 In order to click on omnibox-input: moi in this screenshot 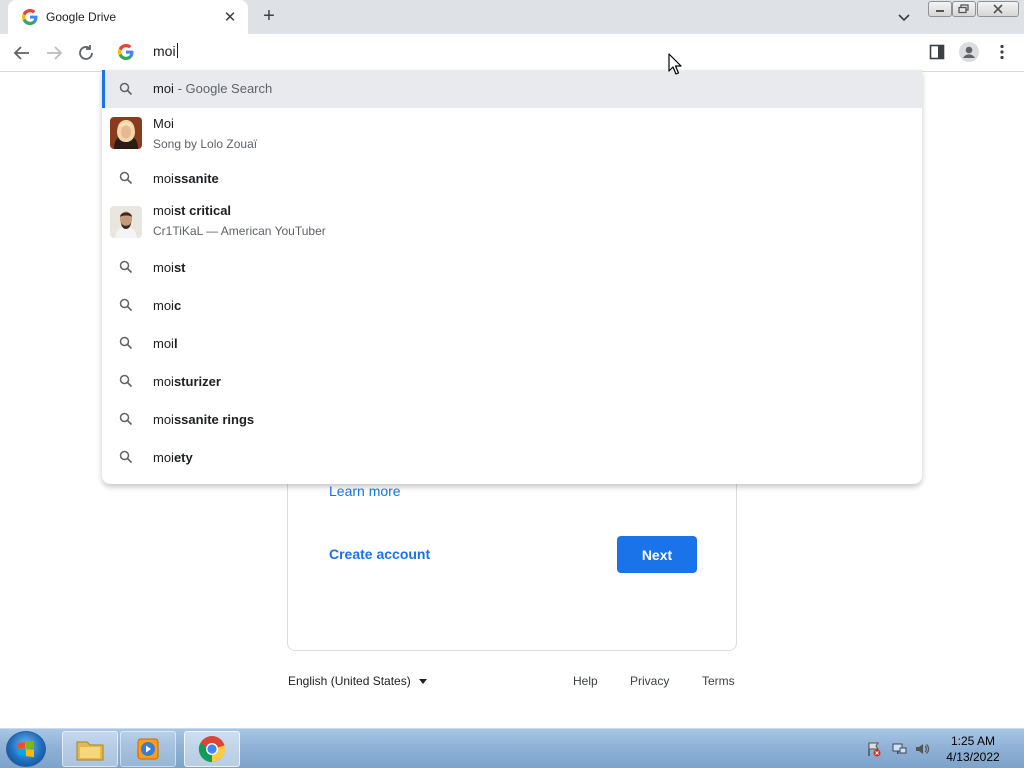, I will do `click(165, 51)`.